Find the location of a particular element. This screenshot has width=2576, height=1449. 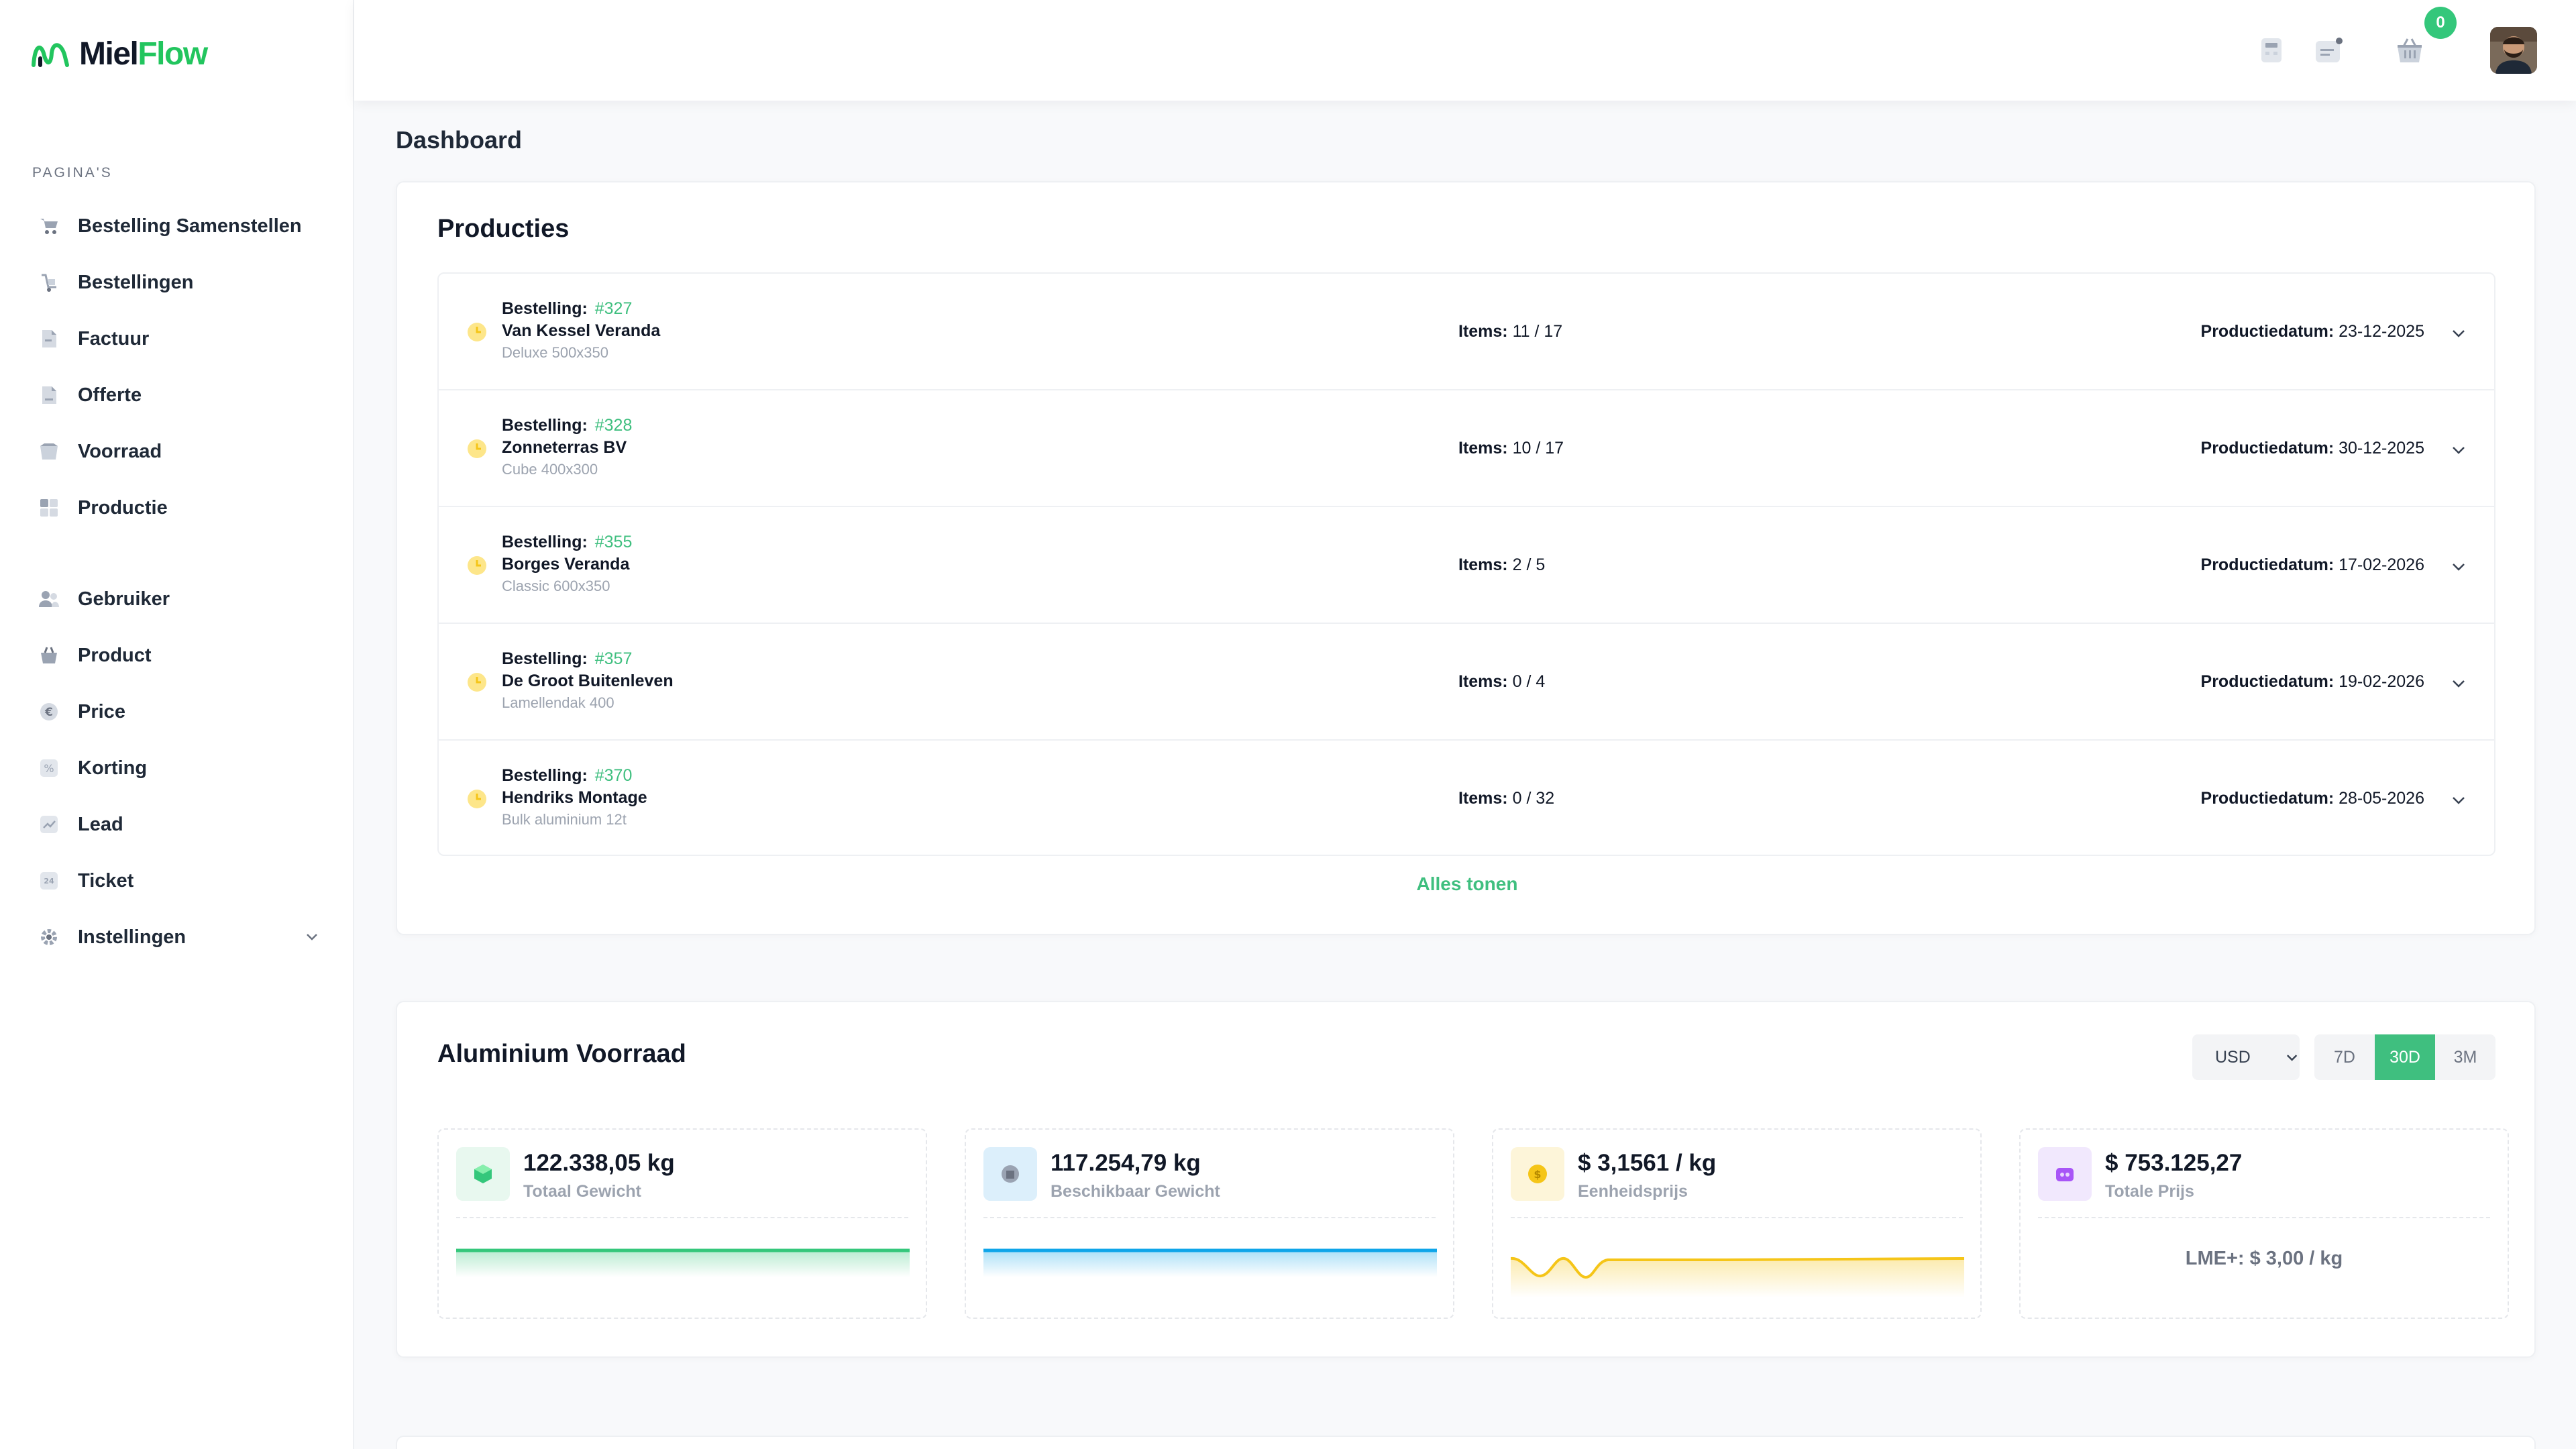

order-number-link: #328 is located at coordinates (614, 425).